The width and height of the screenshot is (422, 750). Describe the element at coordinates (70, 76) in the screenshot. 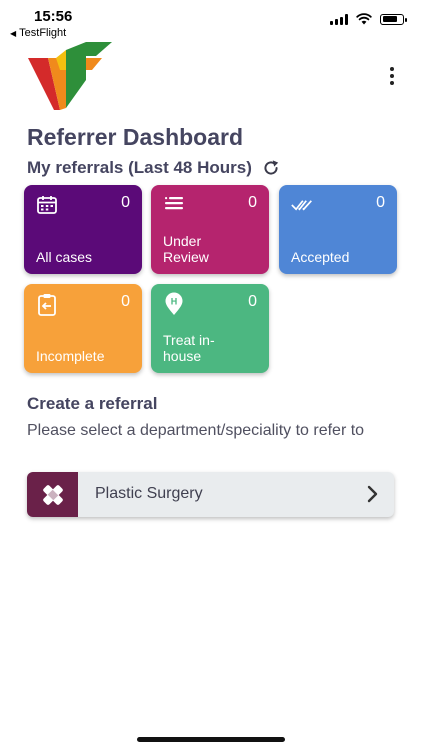

I see `app-logo` at that location.